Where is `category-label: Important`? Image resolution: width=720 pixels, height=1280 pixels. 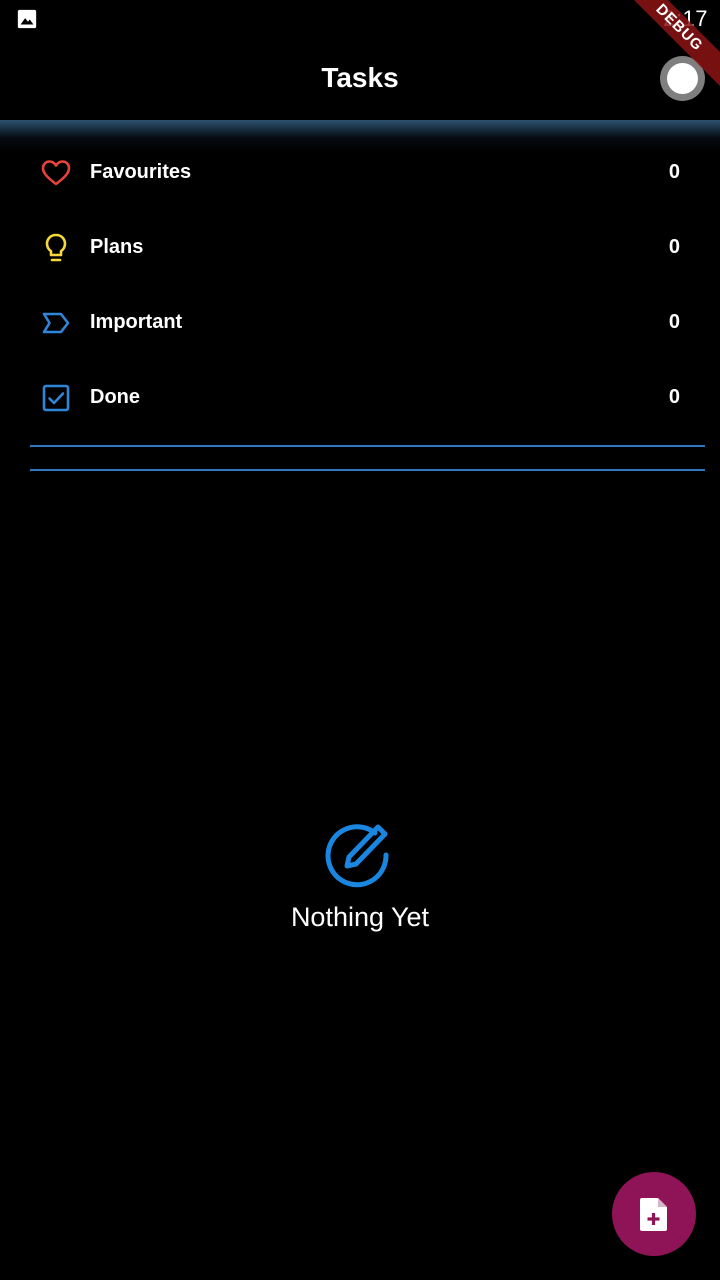 category-label: Important is located at coordinates (136, 322).